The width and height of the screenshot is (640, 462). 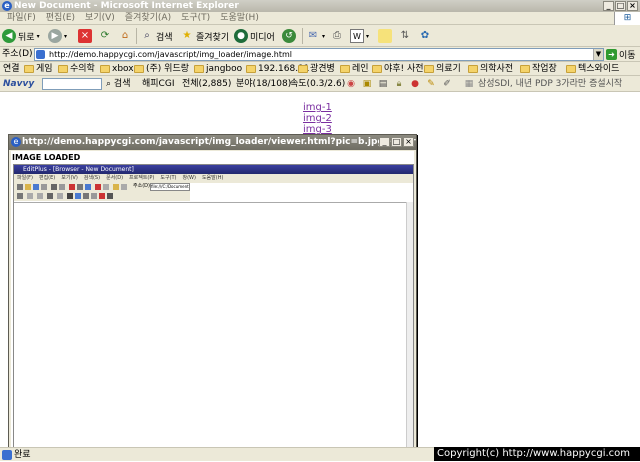 I want to click on navvy-page-icon: ▤, so click(x=383, y=84).